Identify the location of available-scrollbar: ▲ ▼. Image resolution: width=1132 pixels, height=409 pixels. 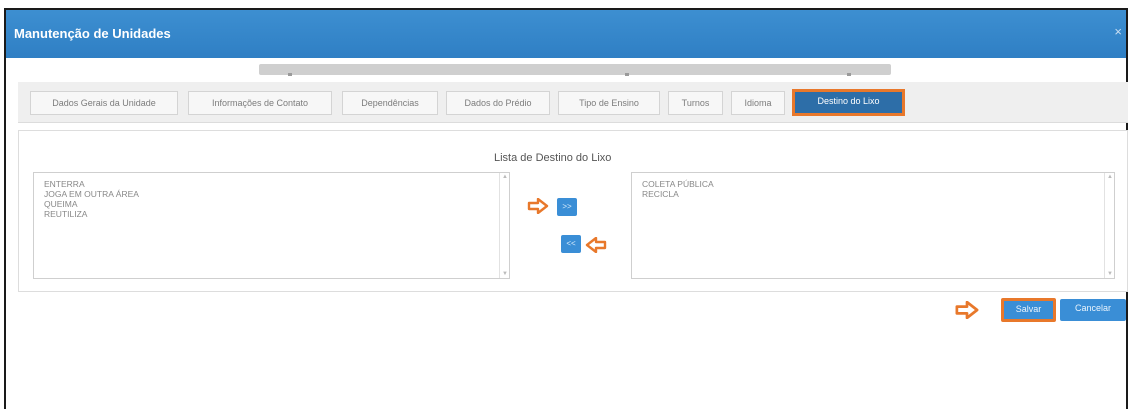
(504, 225).